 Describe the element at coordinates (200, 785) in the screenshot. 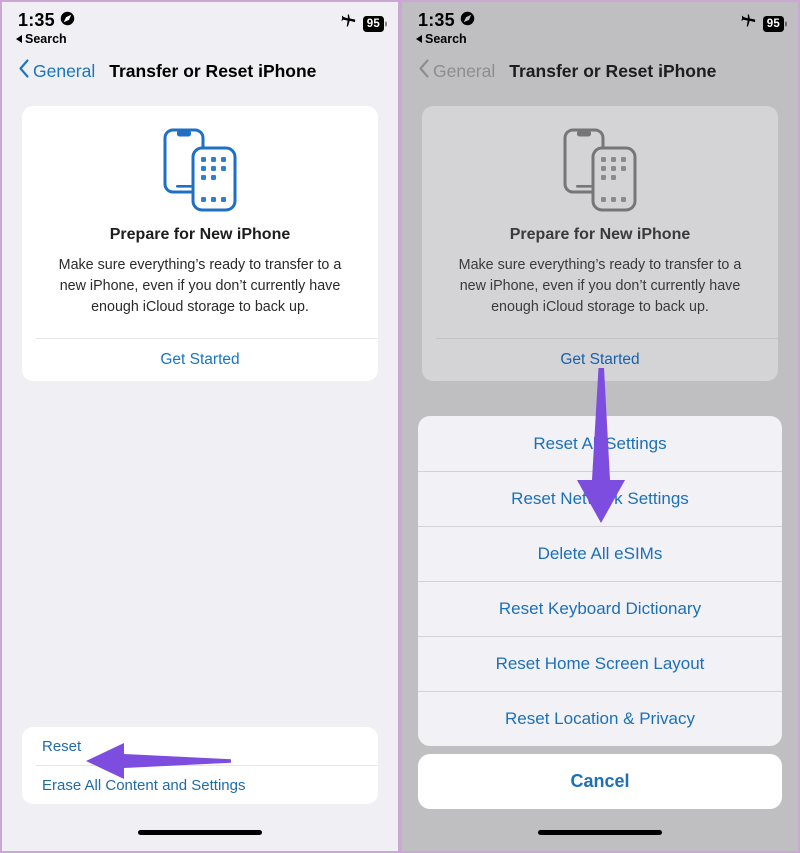

I see `erase-all-content-row: Erase All Content and Settings` at that location.